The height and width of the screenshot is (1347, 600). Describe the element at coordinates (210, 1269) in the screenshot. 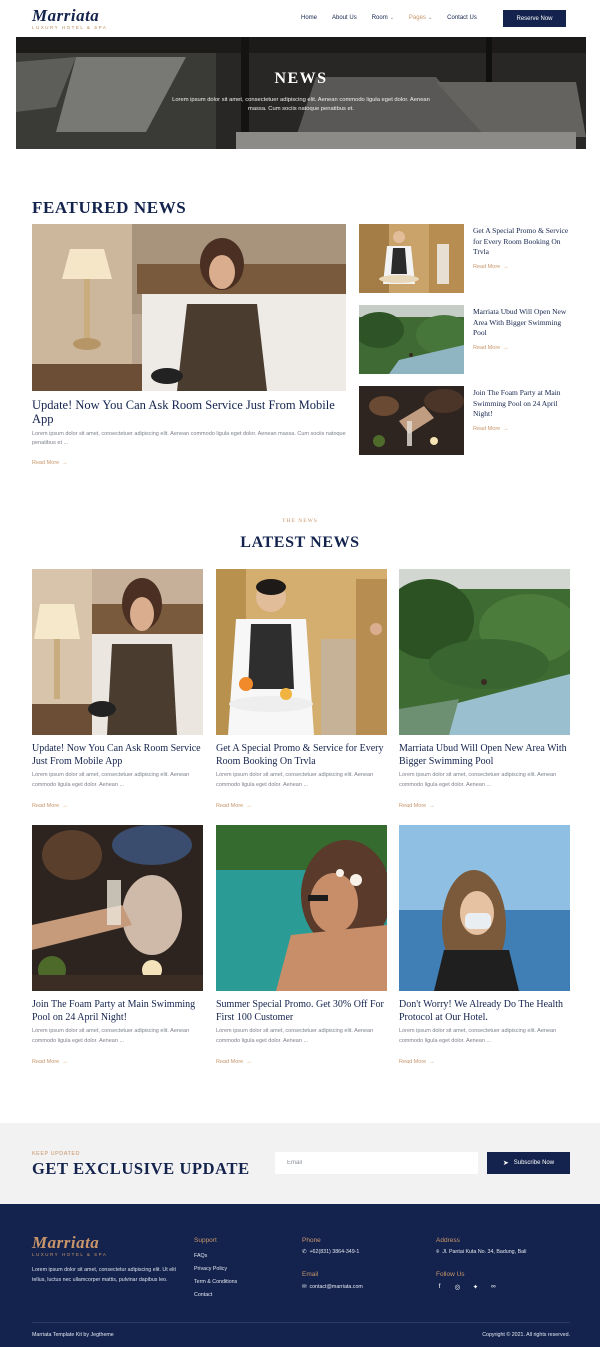

I see `footer-link-privacy: Privacy Policy` at that location.